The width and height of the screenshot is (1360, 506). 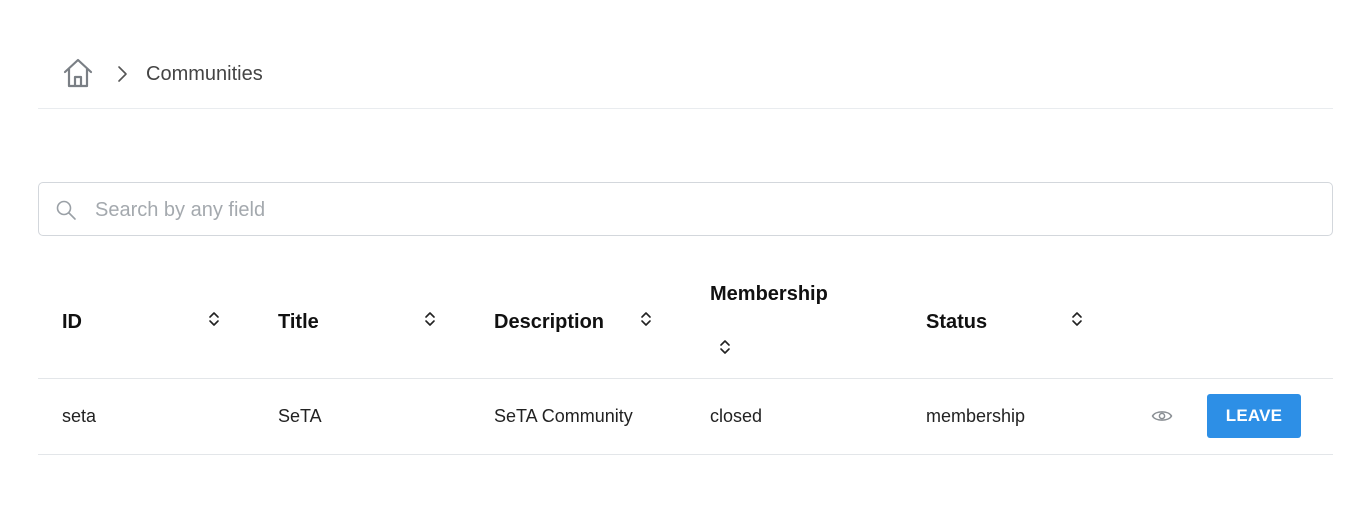 I want to click on home-icon, so click(x=78, y=73).